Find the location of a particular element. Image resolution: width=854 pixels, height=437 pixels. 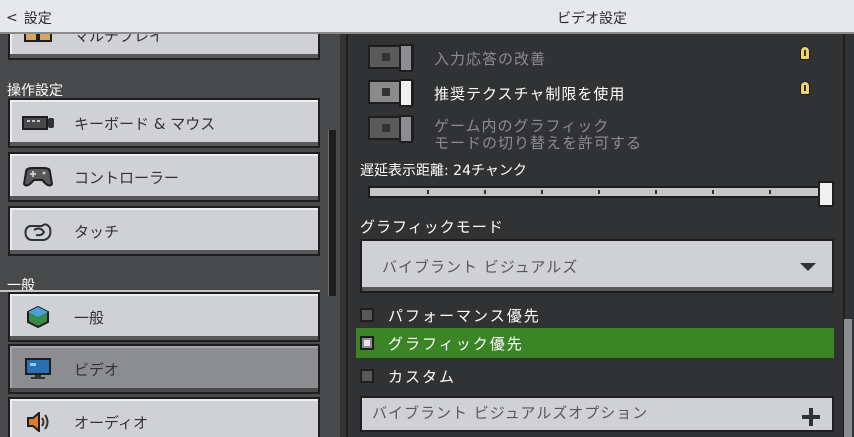

toggle-texture-limit is located at coordinates (391, 93).